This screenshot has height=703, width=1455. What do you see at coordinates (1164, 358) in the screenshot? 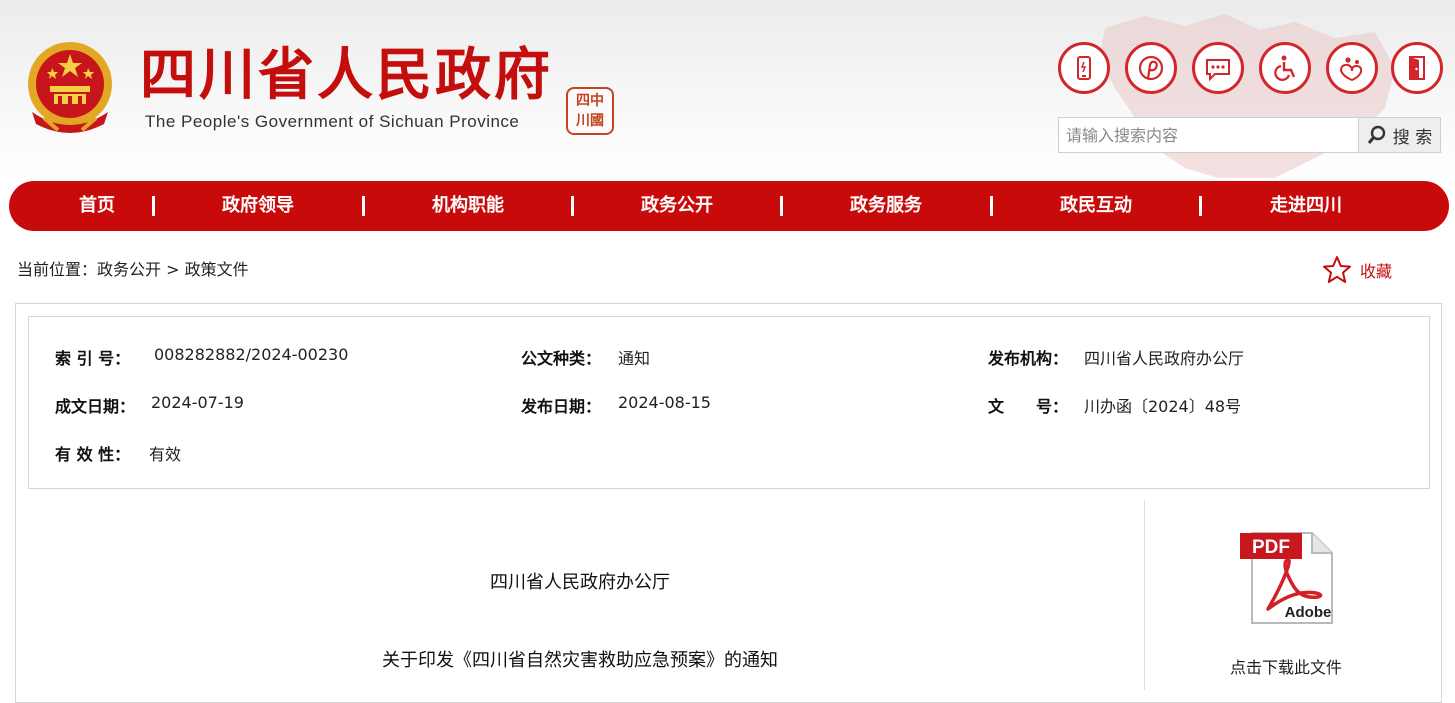
I see `meta-org-value: 四川省人民政府办公厅` at bounding box center [1164, 358].